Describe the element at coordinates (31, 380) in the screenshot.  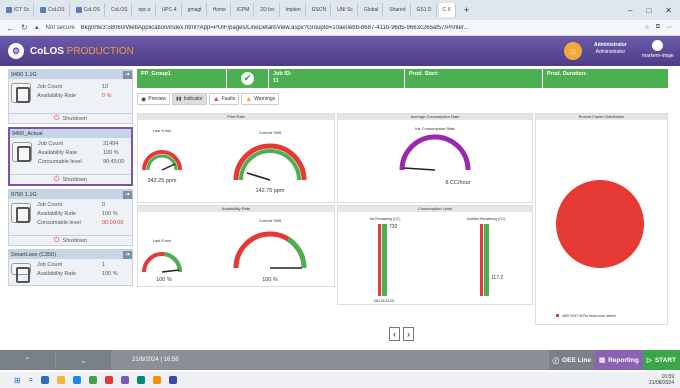
I see `search-icon: ⌕` at that location.